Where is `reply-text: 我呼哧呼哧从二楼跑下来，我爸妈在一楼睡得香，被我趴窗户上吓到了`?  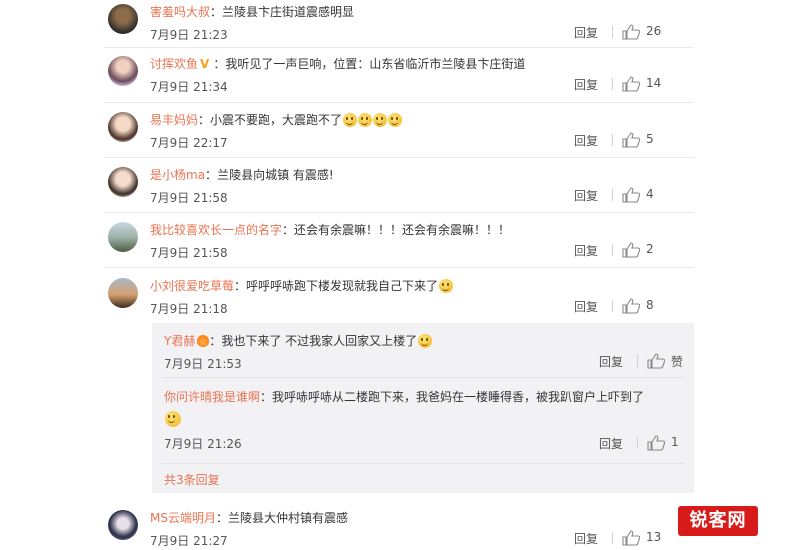
reply-text: 我呼哧呼哧从二楼跑下来，我爸妈在一楼睡得香，被我趴窗户上吓到了 is located at coordinates (458, 397).